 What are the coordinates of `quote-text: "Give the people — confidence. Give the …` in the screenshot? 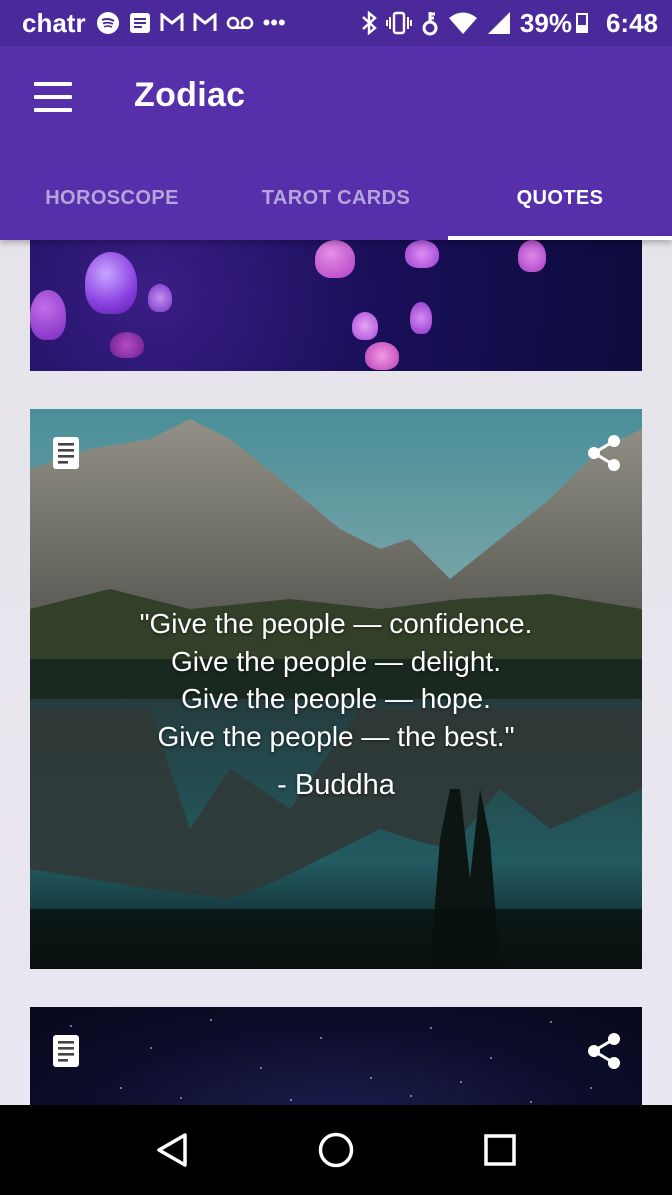 It's located at (336, 680).